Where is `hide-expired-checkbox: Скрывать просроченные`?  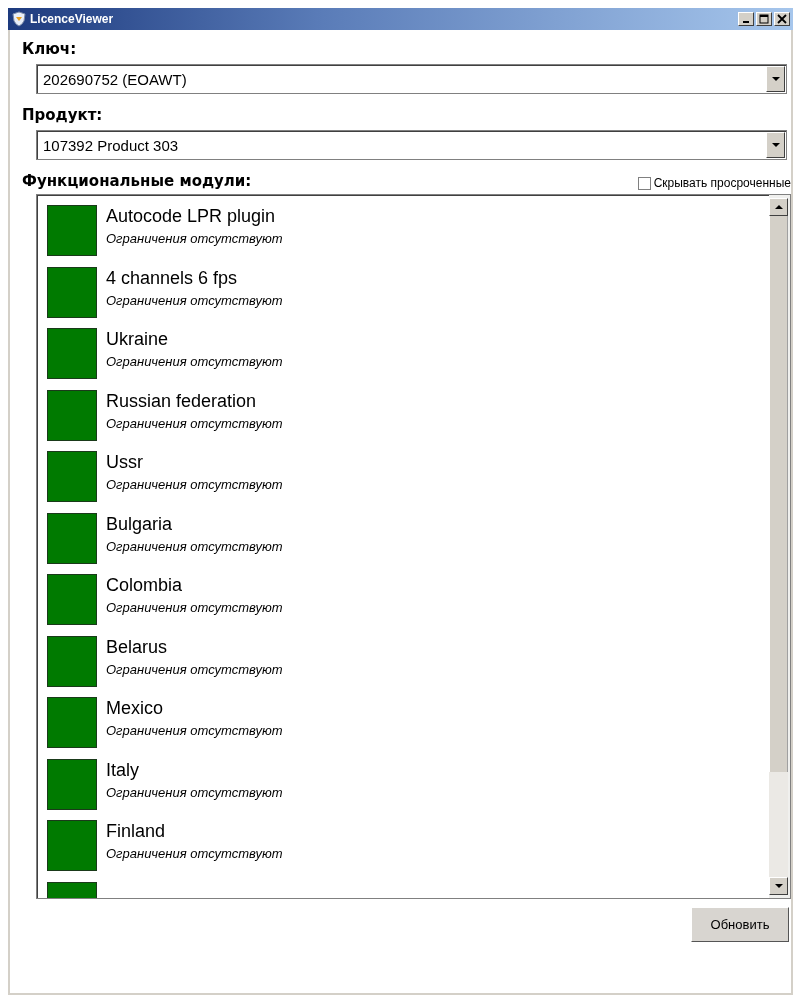
hide-expired-checkbox: Скрывать просроченные is located at coordinates (714, 183).